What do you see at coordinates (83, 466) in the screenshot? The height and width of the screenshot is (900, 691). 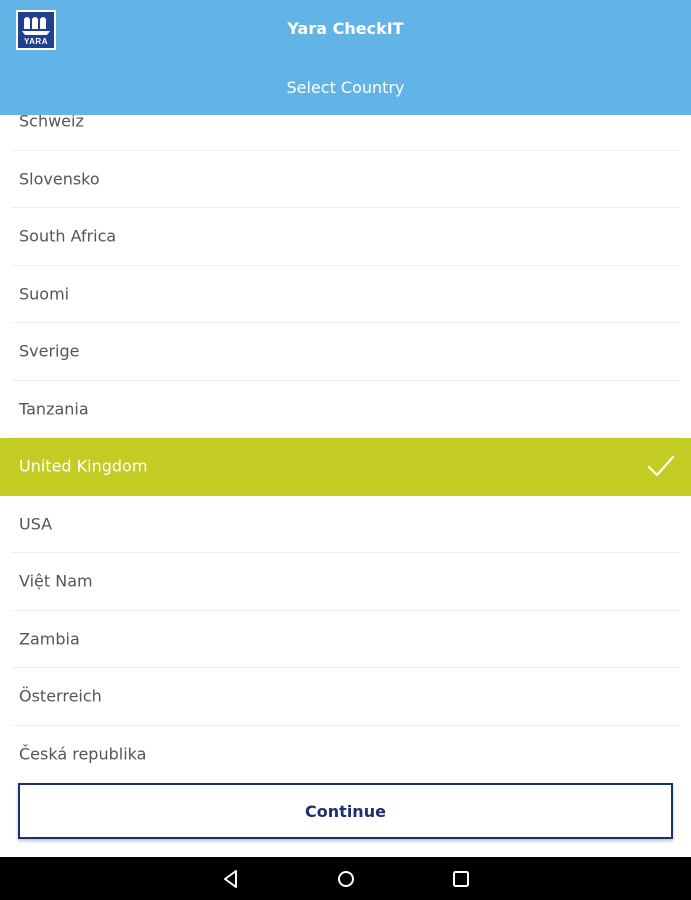 I see `country-label: United Kingdom` at bounding box center [83, 466].